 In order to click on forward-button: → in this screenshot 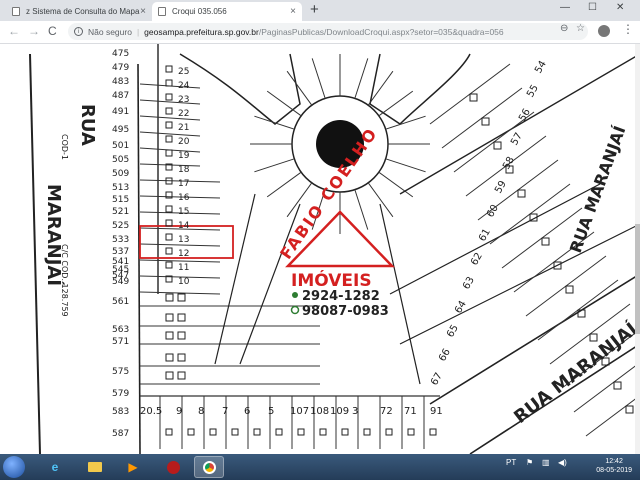, I will do `click(34, 31)`.